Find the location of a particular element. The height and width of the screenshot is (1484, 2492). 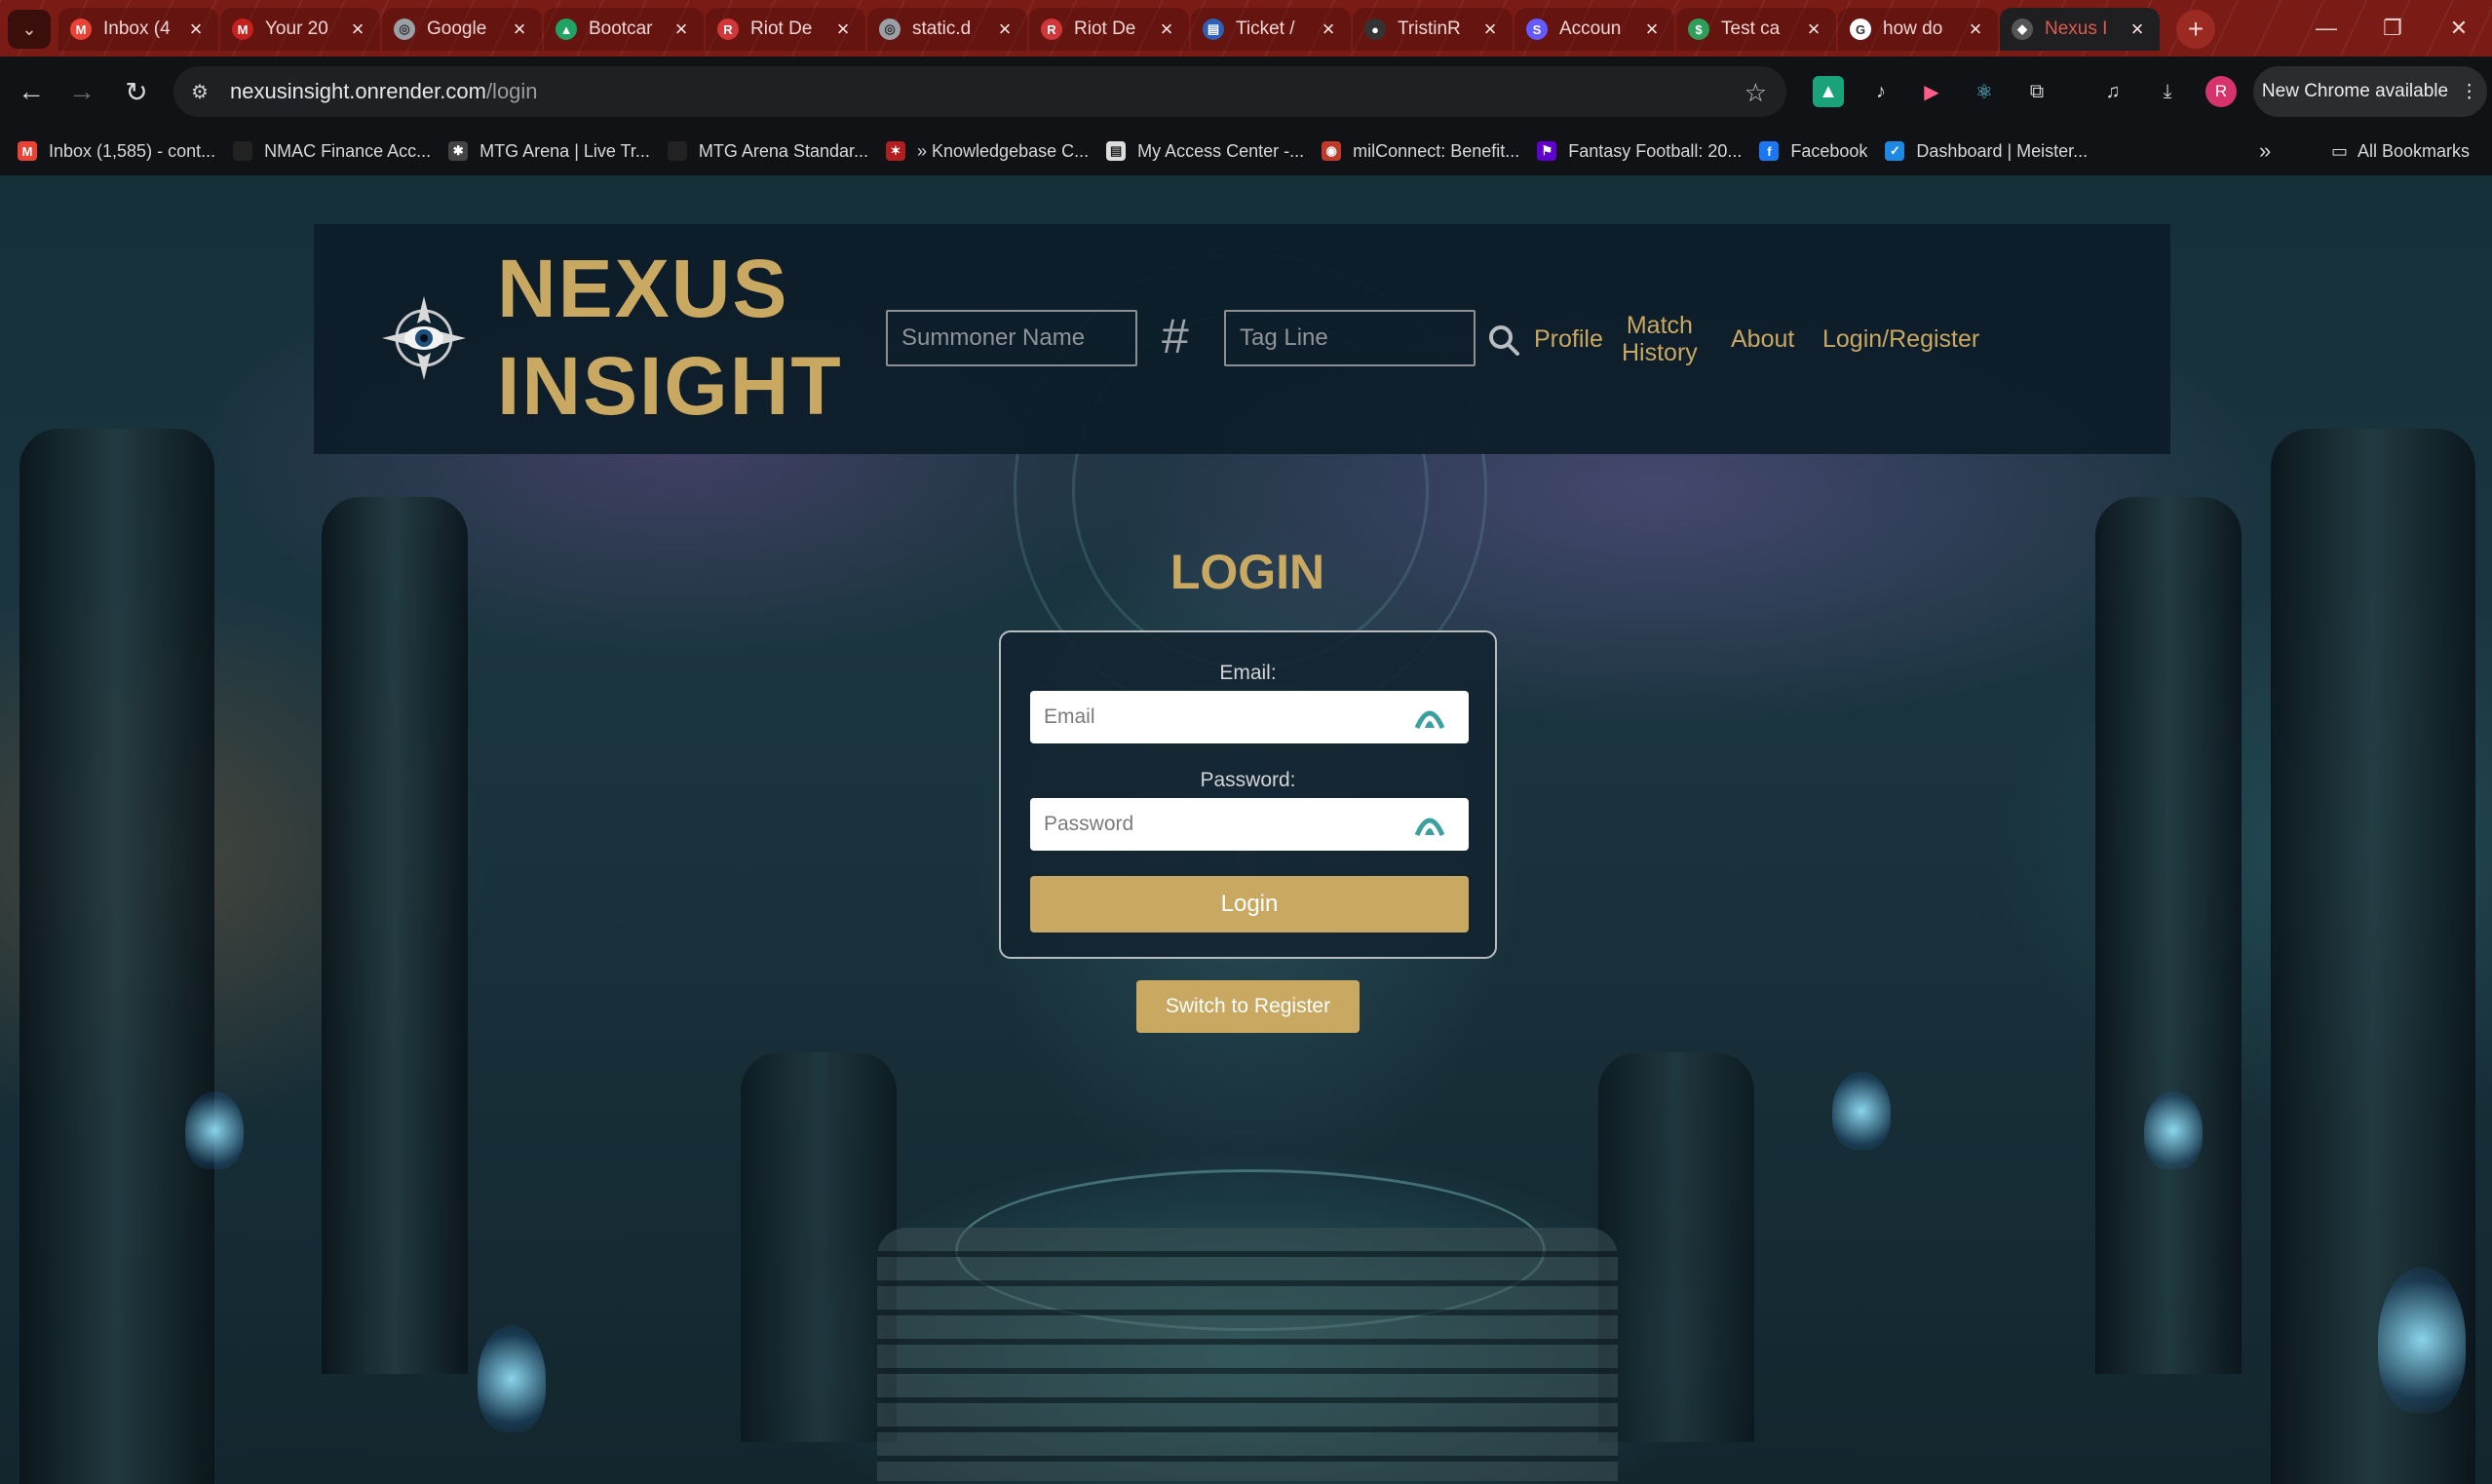

address-bar: ⚙ nexusinsight.onrender.com/login ☆ is located at coordinates (979, 91).